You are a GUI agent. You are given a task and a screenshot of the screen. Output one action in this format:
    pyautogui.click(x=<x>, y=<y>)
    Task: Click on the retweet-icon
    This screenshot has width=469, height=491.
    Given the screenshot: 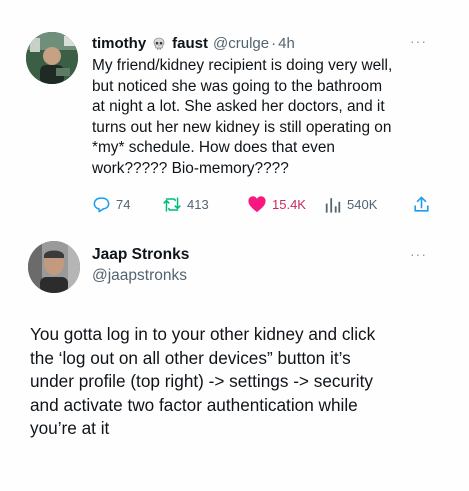 What is the action you would take?
    pyautogui.click(x=172, y=204)
    